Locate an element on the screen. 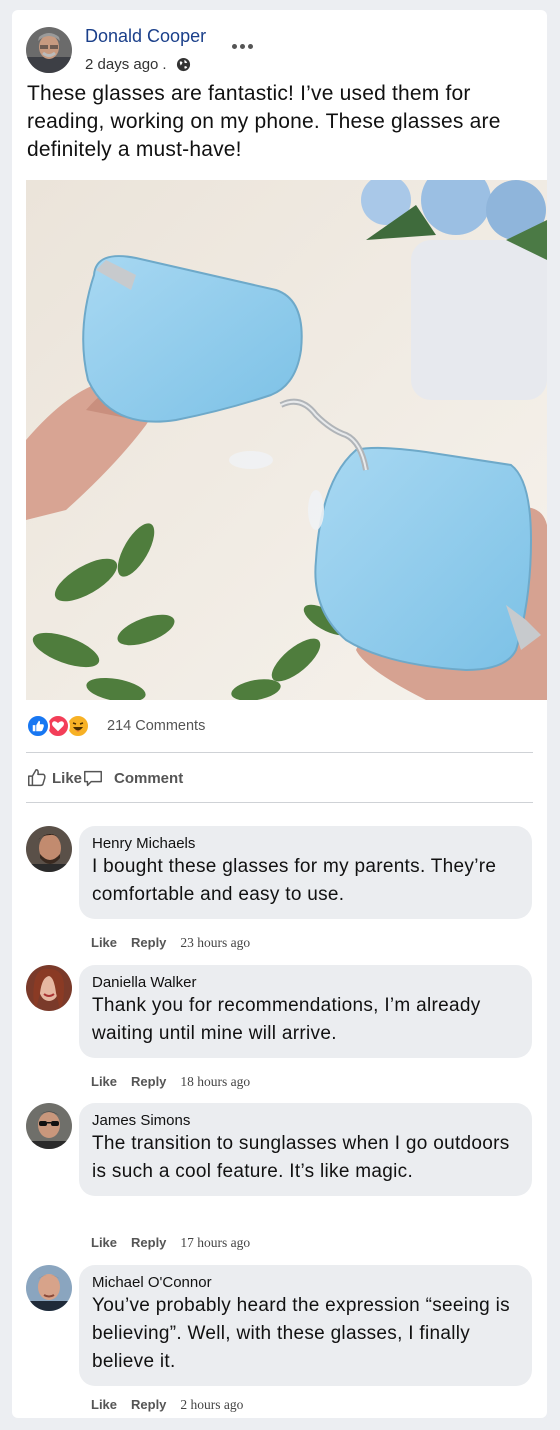 The height and width of the screenshot is (1430, 560). like-button: Like is located at coordinates (54, 778).